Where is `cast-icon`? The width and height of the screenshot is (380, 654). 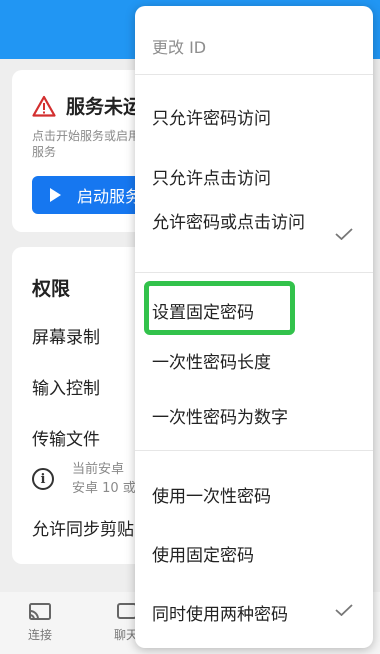 cast-icon is located at coordinates (40, 611).